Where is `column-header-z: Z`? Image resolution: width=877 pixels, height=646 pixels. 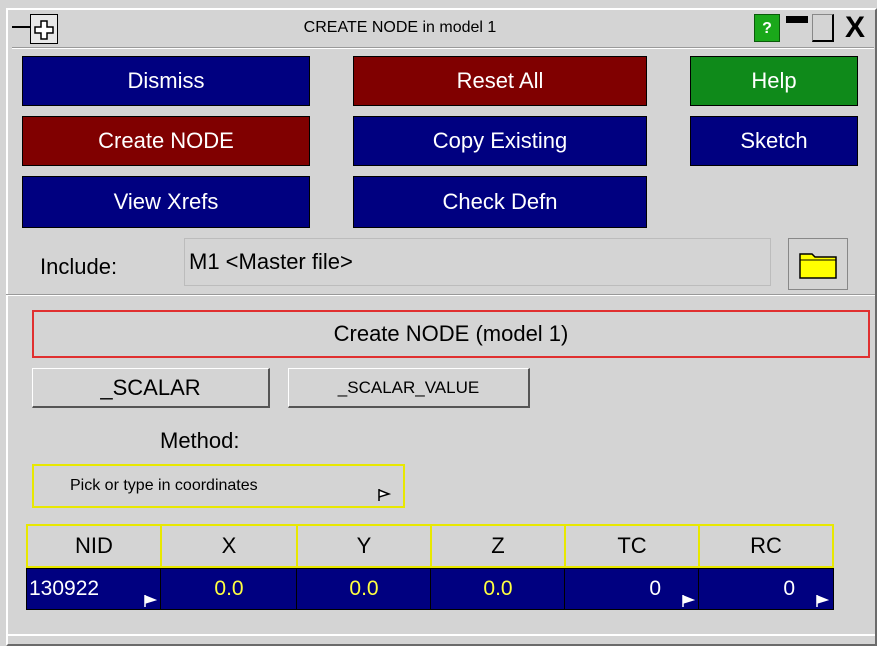
column-header-z: Z is located at coordinates (498, 546).